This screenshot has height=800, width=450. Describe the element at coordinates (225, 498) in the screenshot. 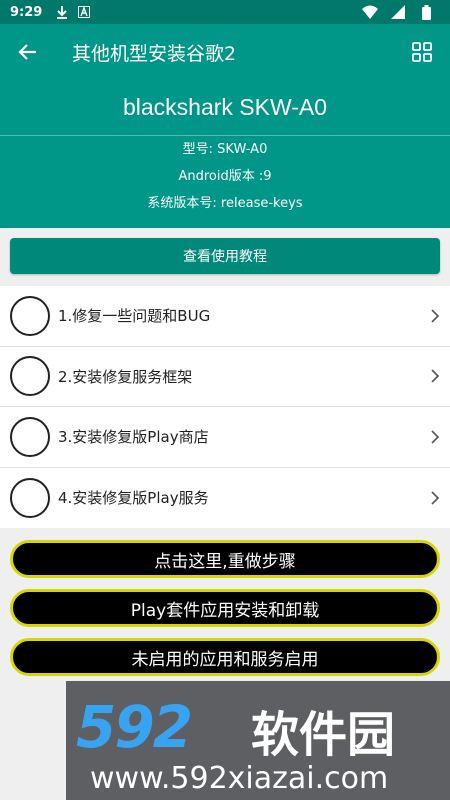

I see `step-item-4: 4.安装修复版Play服务` at that location.